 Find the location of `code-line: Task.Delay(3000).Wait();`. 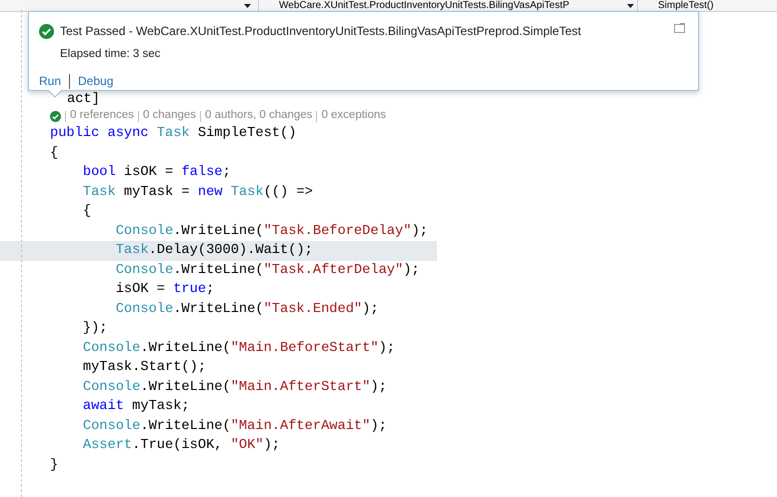

code-line: Task.Delay(3000).Wait(); is located at coordinates (213, 250).